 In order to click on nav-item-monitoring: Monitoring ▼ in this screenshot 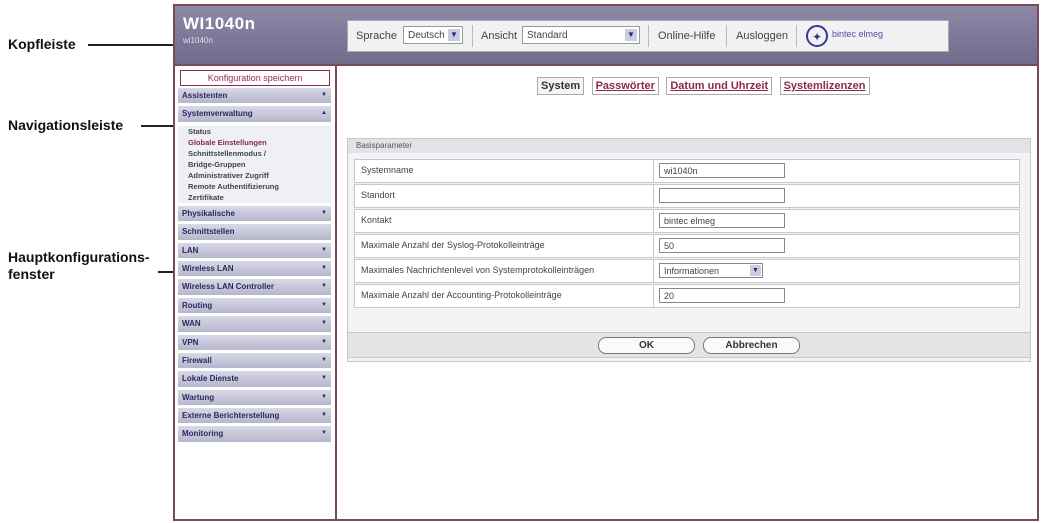, I will do `click(254, 434)`.